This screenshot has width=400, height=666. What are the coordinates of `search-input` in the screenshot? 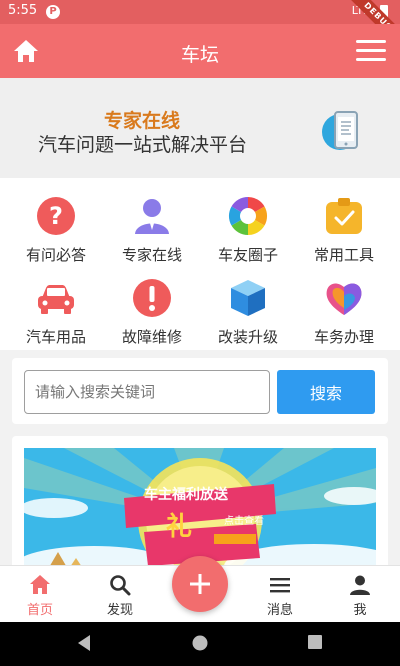 It's located at (147, 392).